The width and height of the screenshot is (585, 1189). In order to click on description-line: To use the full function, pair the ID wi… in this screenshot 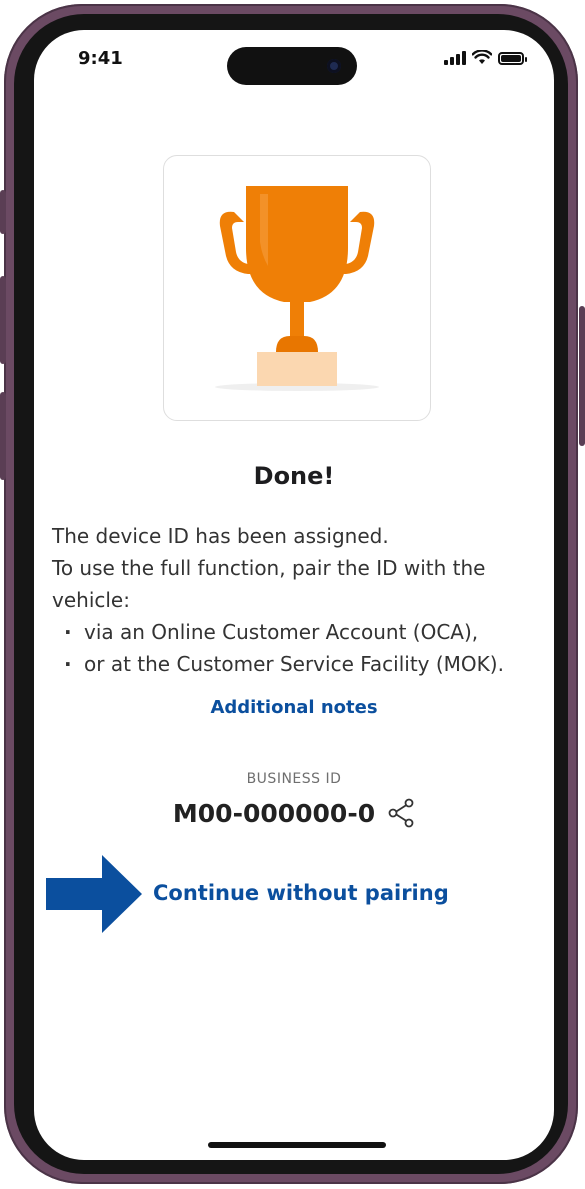, I will do `click(269, 584)`.